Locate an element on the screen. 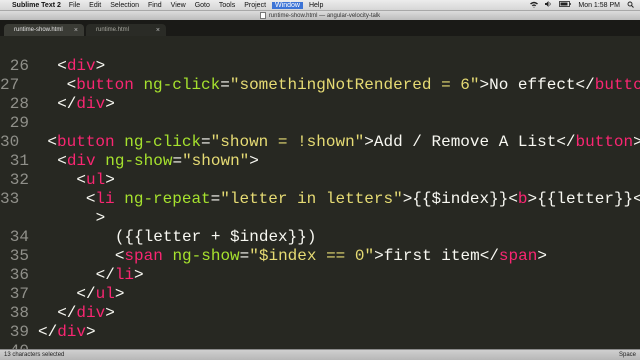 The width and height of the screenshot is (640, 360). clock: Mon 1:58 PM is located at coordinates (599, 5).